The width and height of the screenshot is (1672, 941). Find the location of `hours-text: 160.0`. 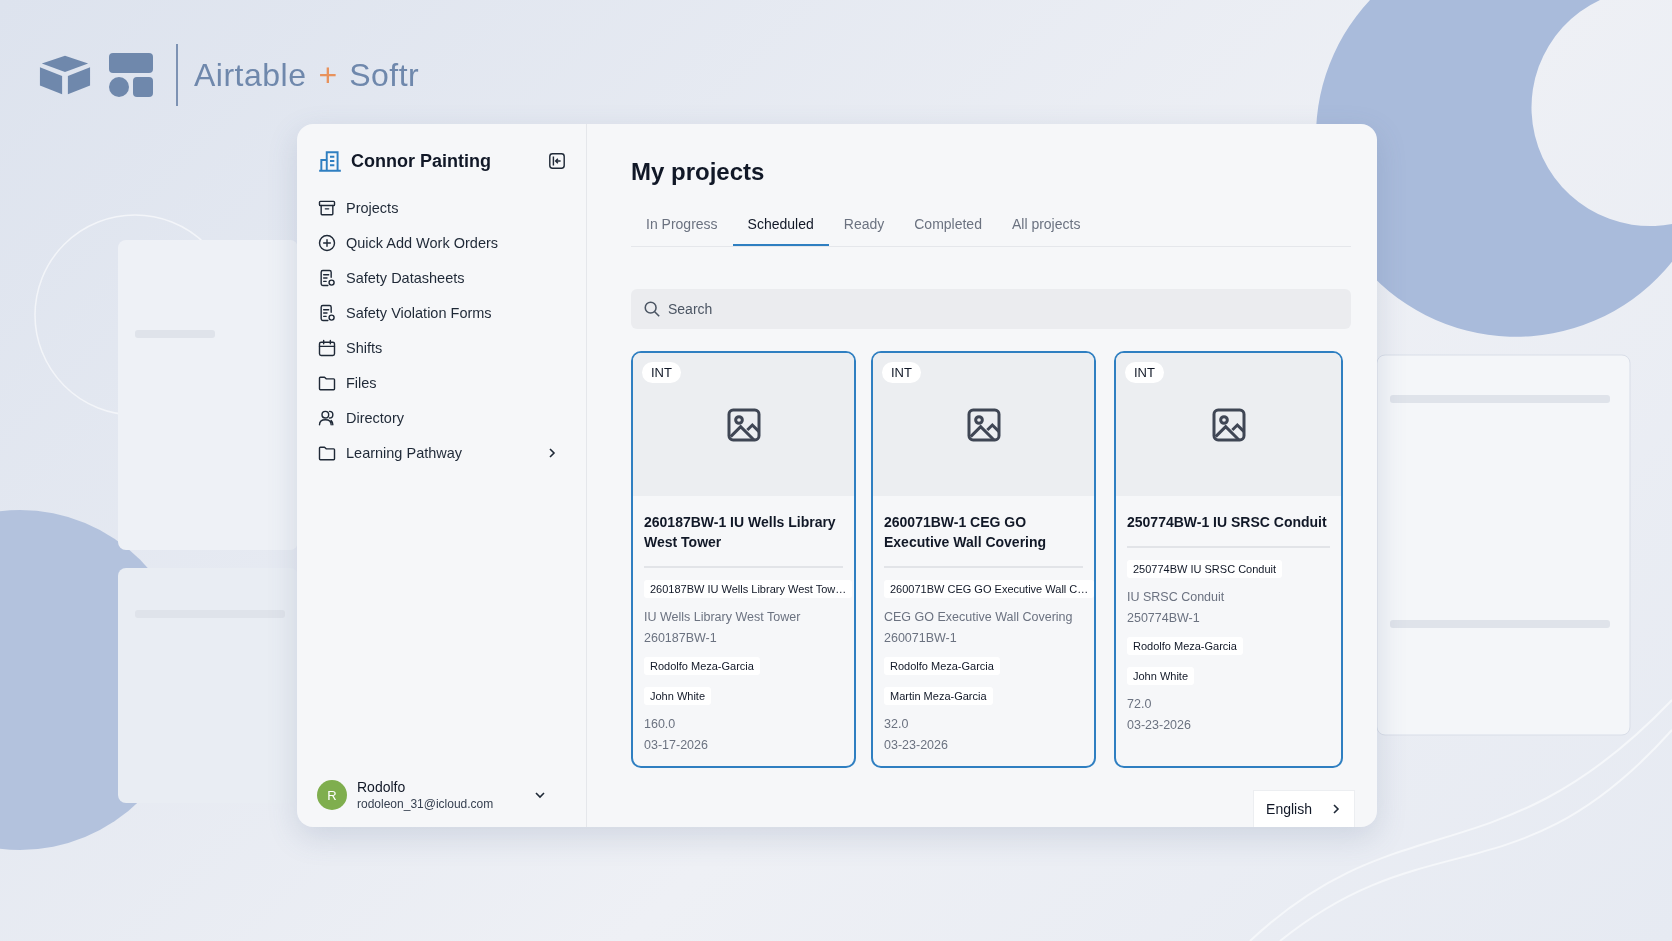

hours-text: 160.0 is located at coordinates (660, 724).